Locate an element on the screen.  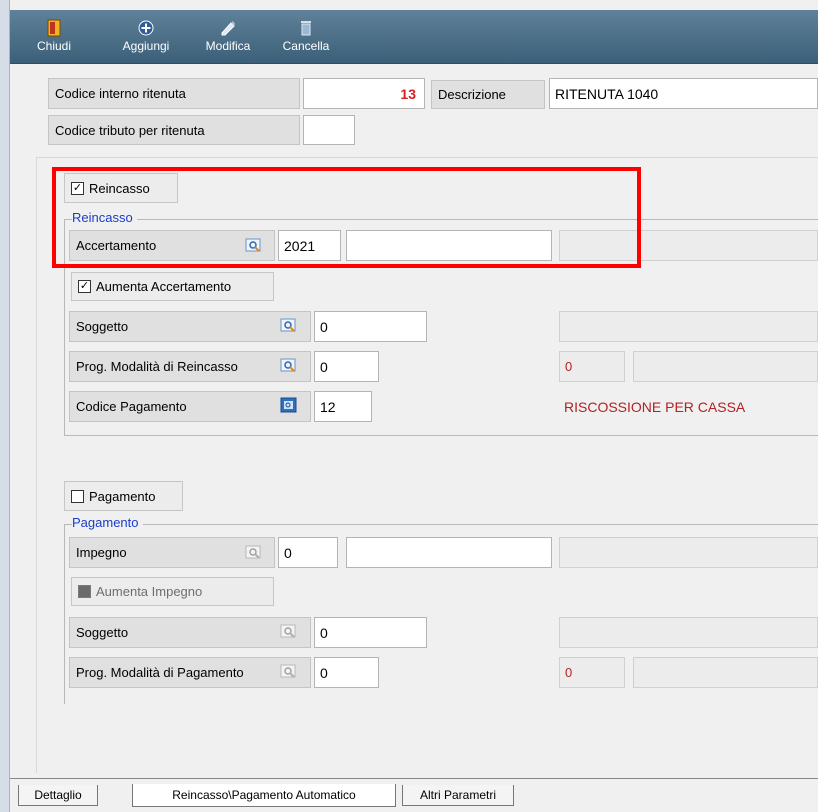
codice-interno-label: Codice interno ritenuta is located at coordinates (174, 93).